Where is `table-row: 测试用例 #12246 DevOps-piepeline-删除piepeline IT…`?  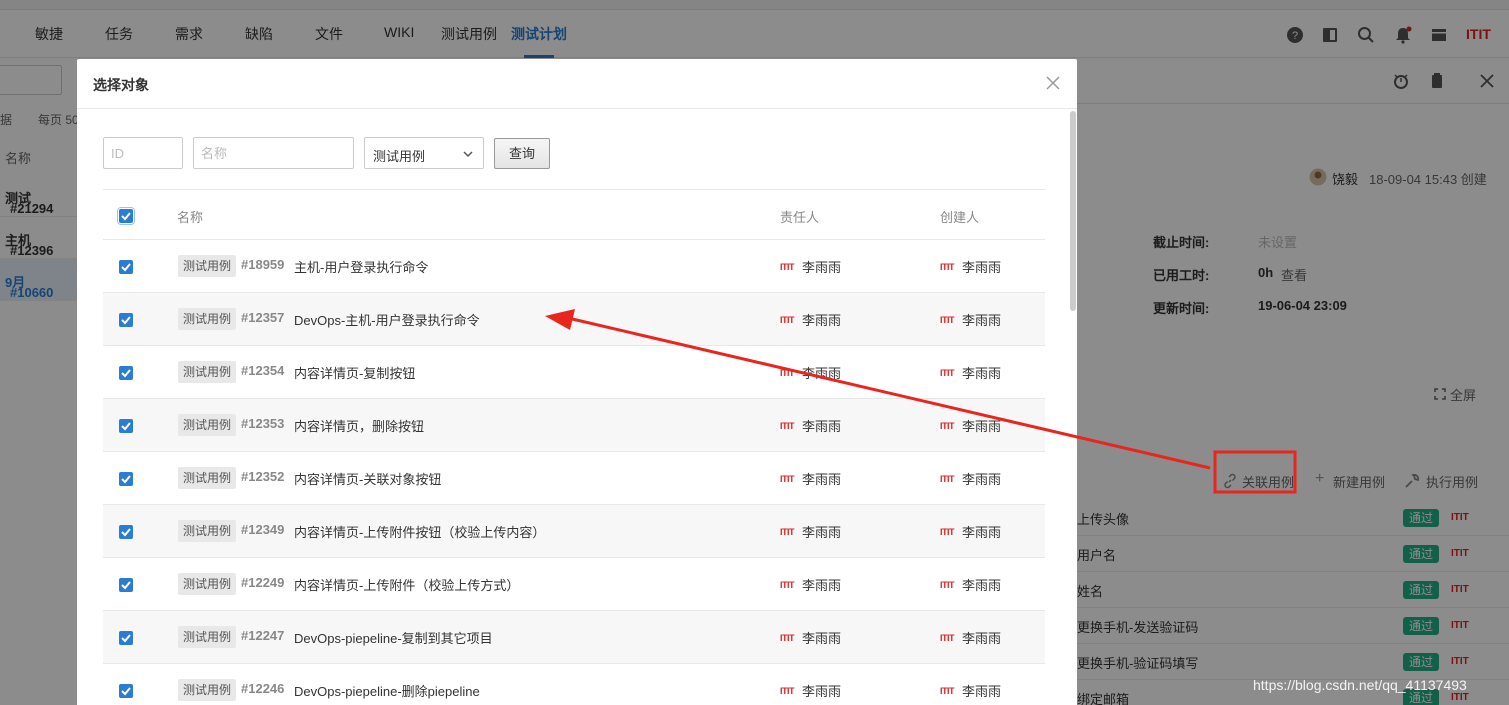
table-row: 测试用例 #12246 DevOps-piepeline-删除piepeline IT… is located at coordinates (574, 684).